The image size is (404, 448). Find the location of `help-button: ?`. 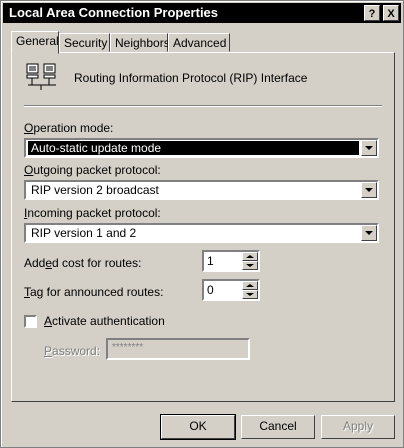

help-button: ? is located at coordinates (372, 13).